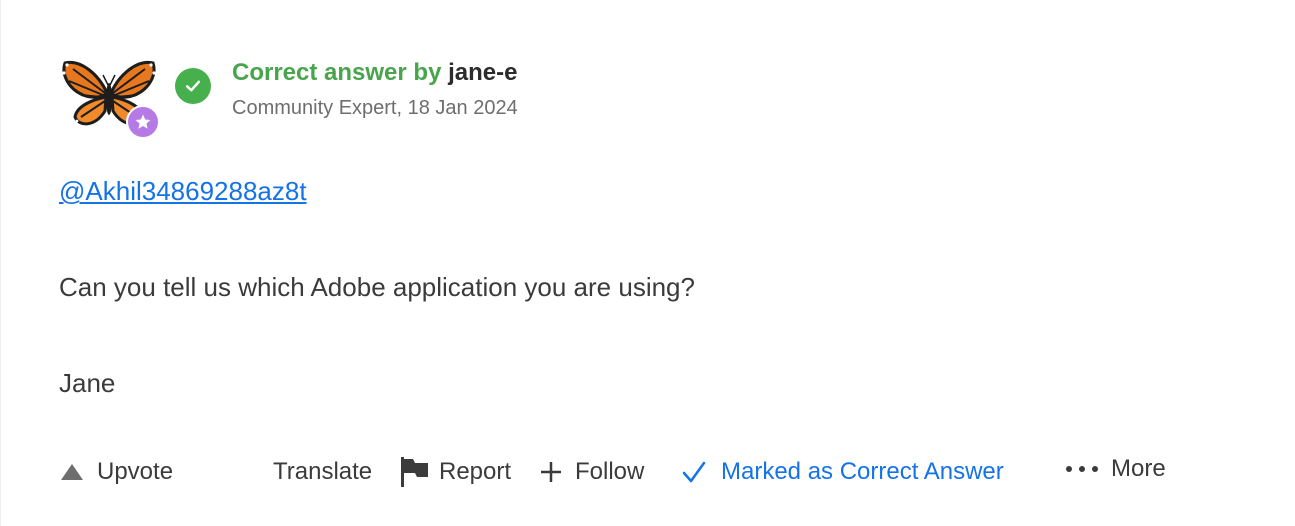 The height and width of the screenshot is (526, 1295). I want to click on marked-correct-label: Marked as Correct Answer, so click(862, 471).